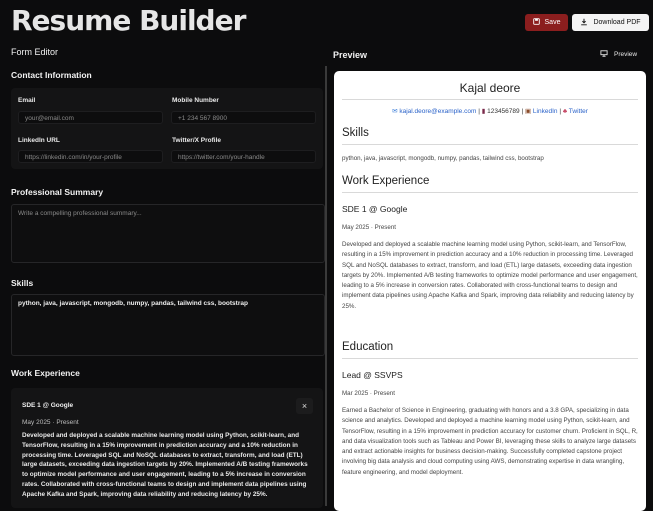 The height and width of the screenshot is (511, 653). I want to click on contact-phone: 123456789, so click(503, 111).